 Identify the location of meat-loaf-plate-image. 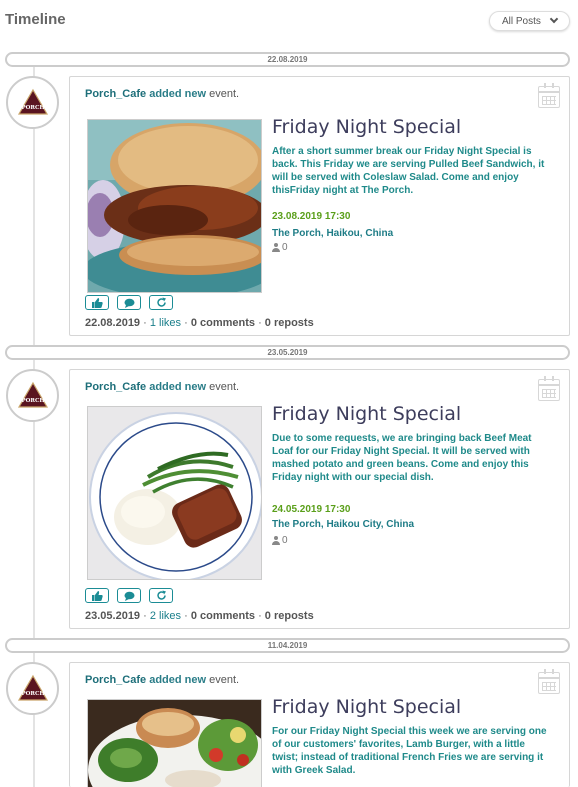
(174, 493).